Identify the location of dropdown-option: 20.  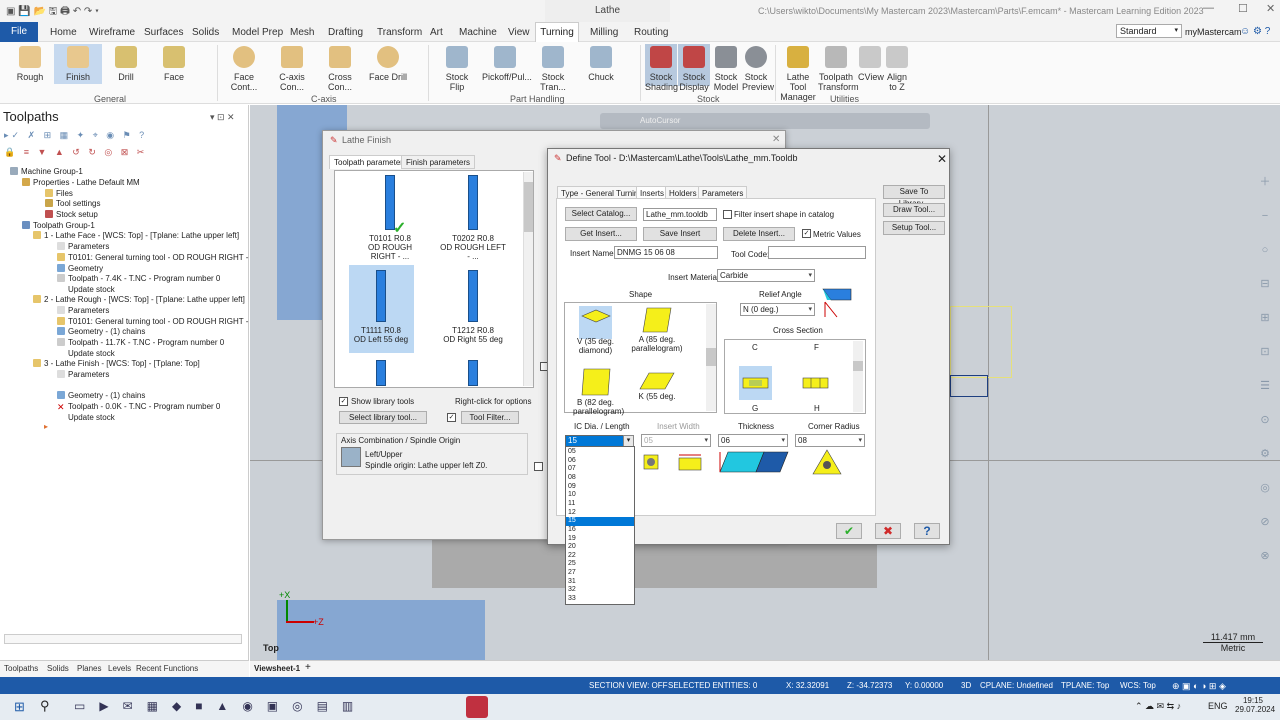
(600, 547).